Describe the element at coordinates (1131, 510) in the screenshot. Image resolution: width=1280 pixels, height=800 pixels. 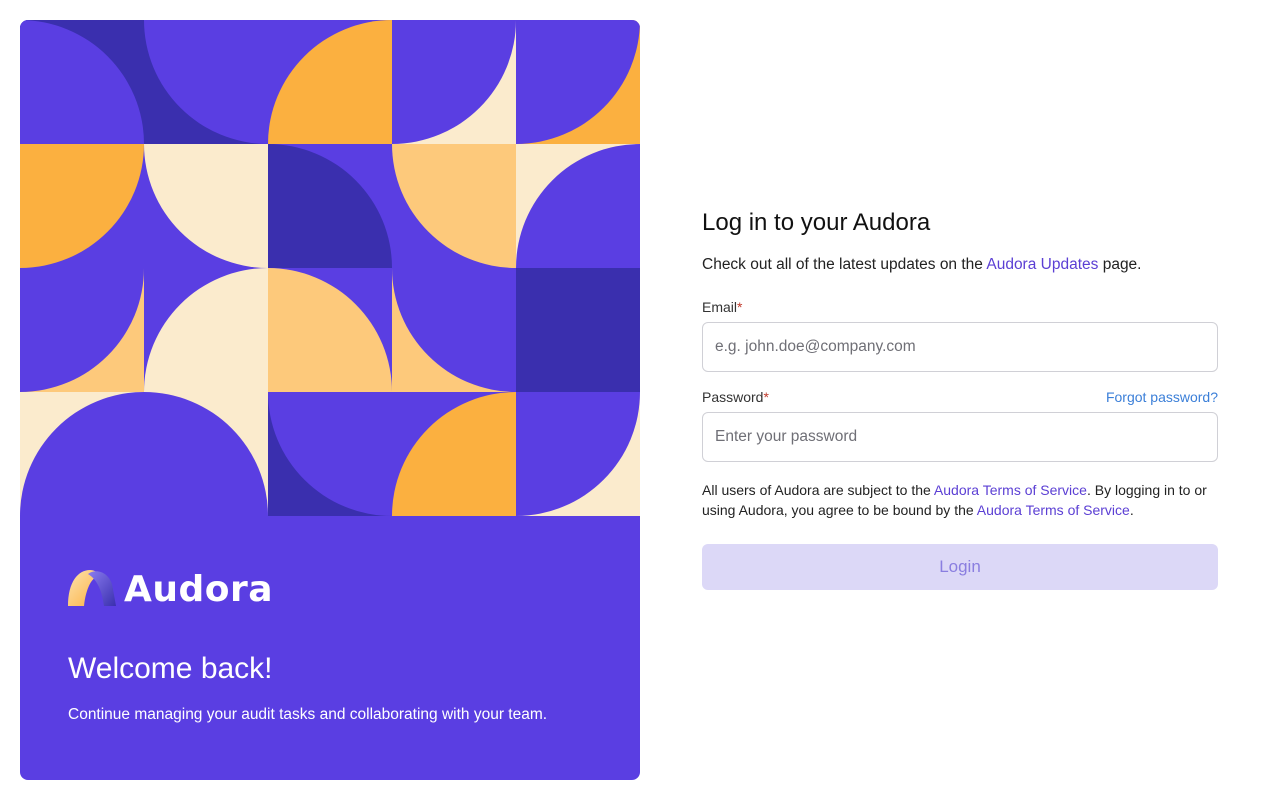
I see `terms-part3: .` at that location.